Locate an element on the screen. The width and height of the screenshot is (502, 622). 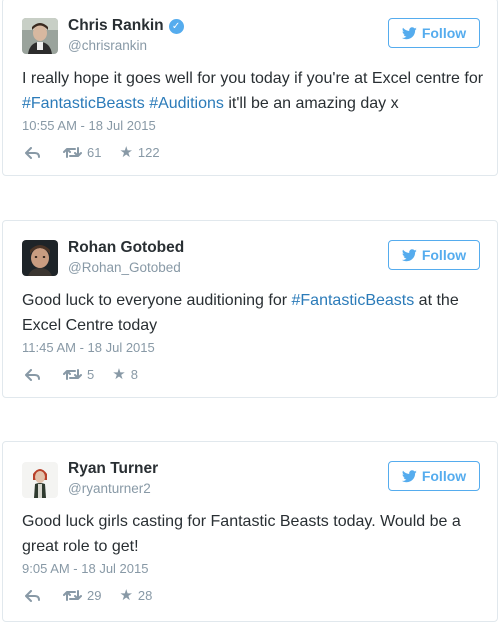
retweet-button: 5 is located at coordinates (78, 374).